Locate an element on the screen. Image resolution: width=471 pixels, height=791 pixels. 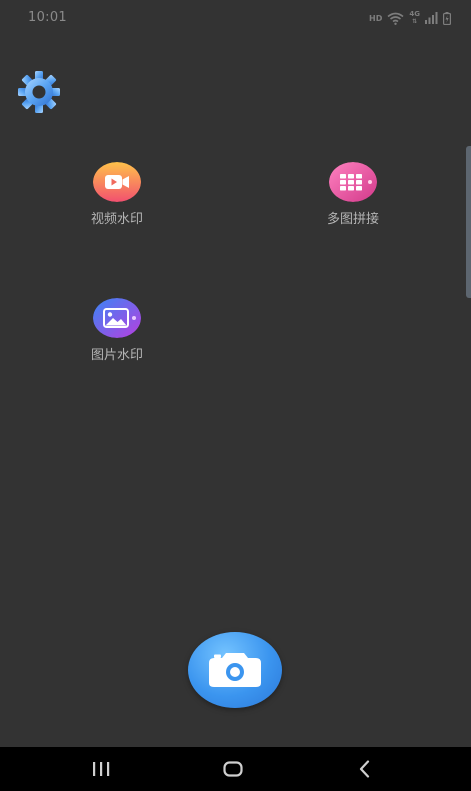
feature-video-watermark: 视频水印 is located at coordinates (117, 202).